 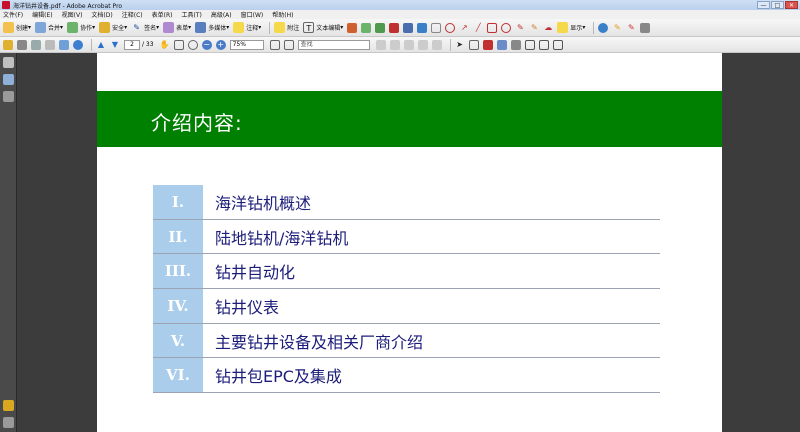 I want to click on globe-icon, so click(x=603, y=27).